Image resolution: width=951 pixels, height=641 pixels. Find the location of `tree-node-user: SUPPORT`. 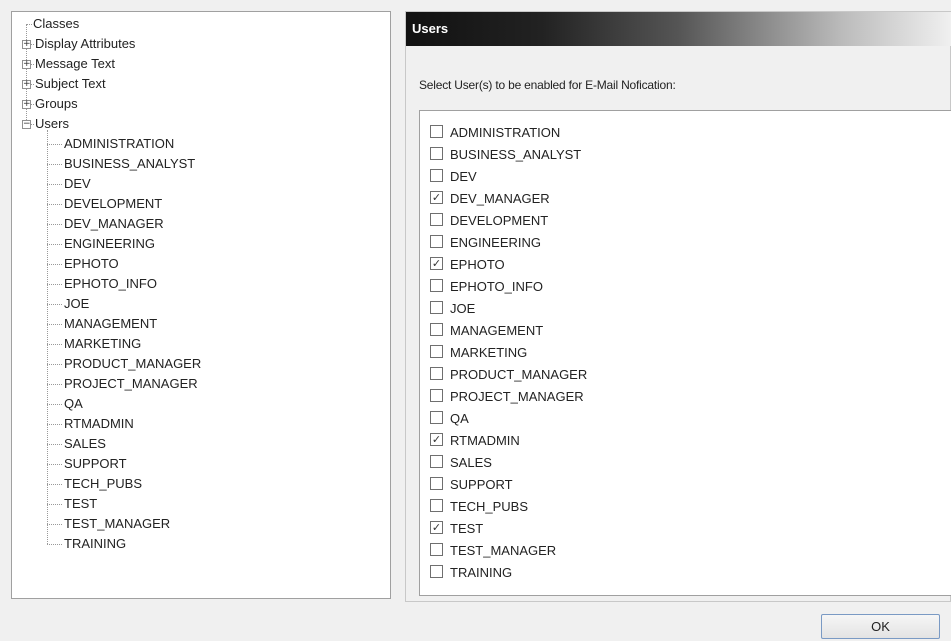

tree-node-user: SUPPORT is located at coordinates (95, 464).